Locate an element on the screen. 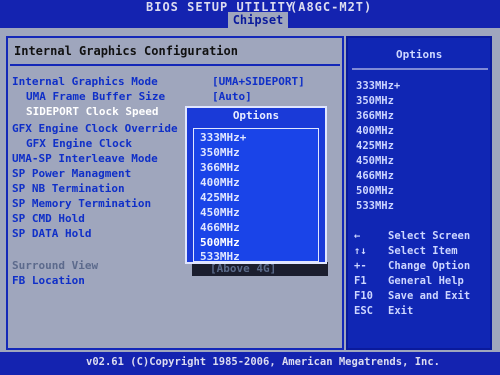 Image resolution: width=500 pixels, height=375 pixels. setting-gfx-engine-clock-override: GFX Engine Clock Override is located at coordinates (95, 128).